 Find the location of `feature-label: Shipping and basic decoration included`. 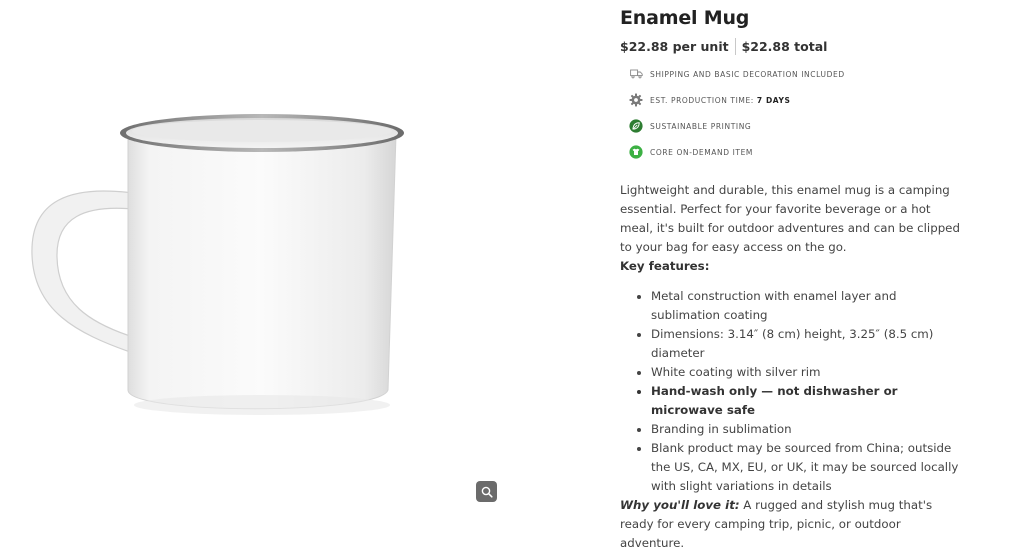

feature-label: Shipping and basic decoration included is located at coordinates (747, 74).